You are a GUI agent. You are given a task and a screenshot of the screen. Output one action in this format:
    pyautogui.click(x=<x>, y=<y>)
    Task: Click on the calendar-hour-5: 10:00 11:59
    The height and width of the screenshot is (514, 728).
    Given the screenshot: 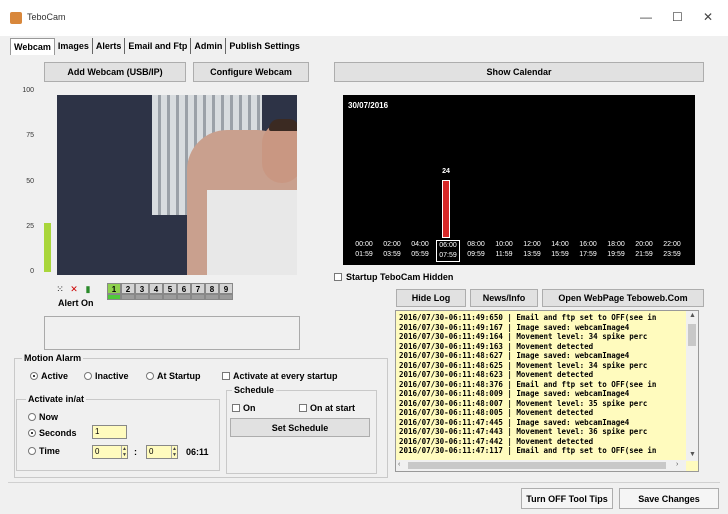 What is the action you would take?
    pyautogui.click(x=504, y=251)
    